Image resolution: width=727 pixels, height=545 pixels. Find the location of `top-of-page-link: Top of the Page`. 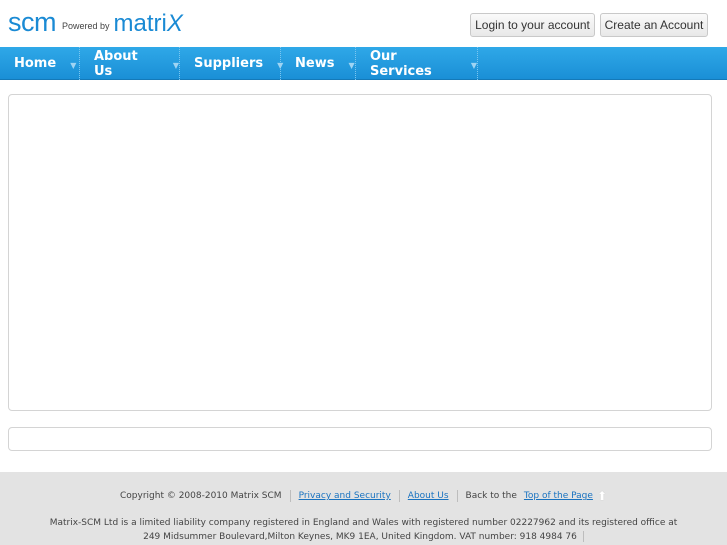

top-of-page-link: Top of the Page is located at coordinates (558, 496).